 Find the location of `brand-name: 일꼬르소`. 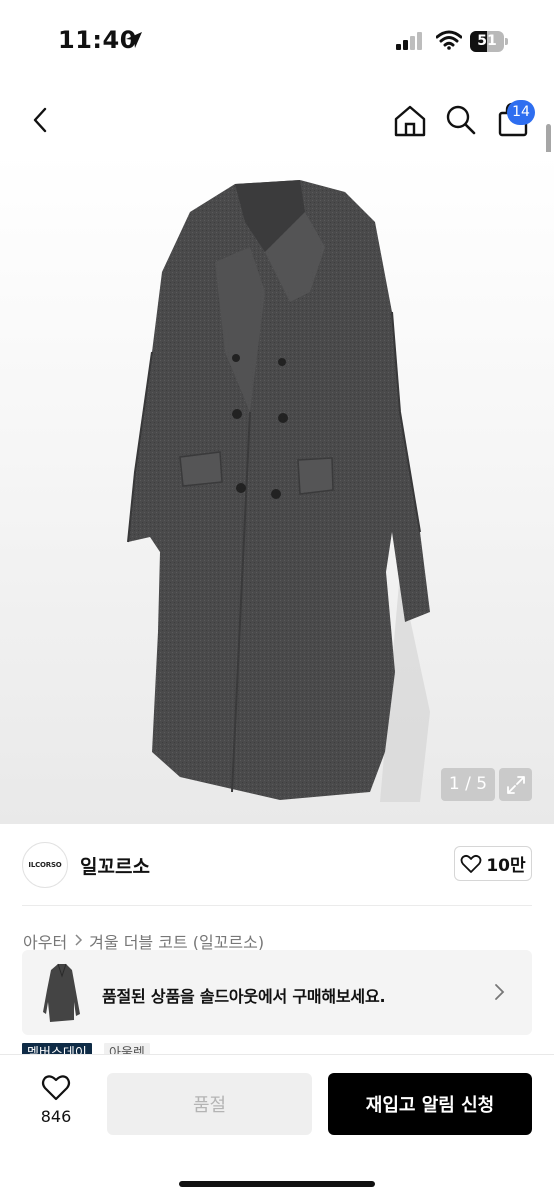

brand-name: 일꼬르소 is located at coordinates (115, 865).